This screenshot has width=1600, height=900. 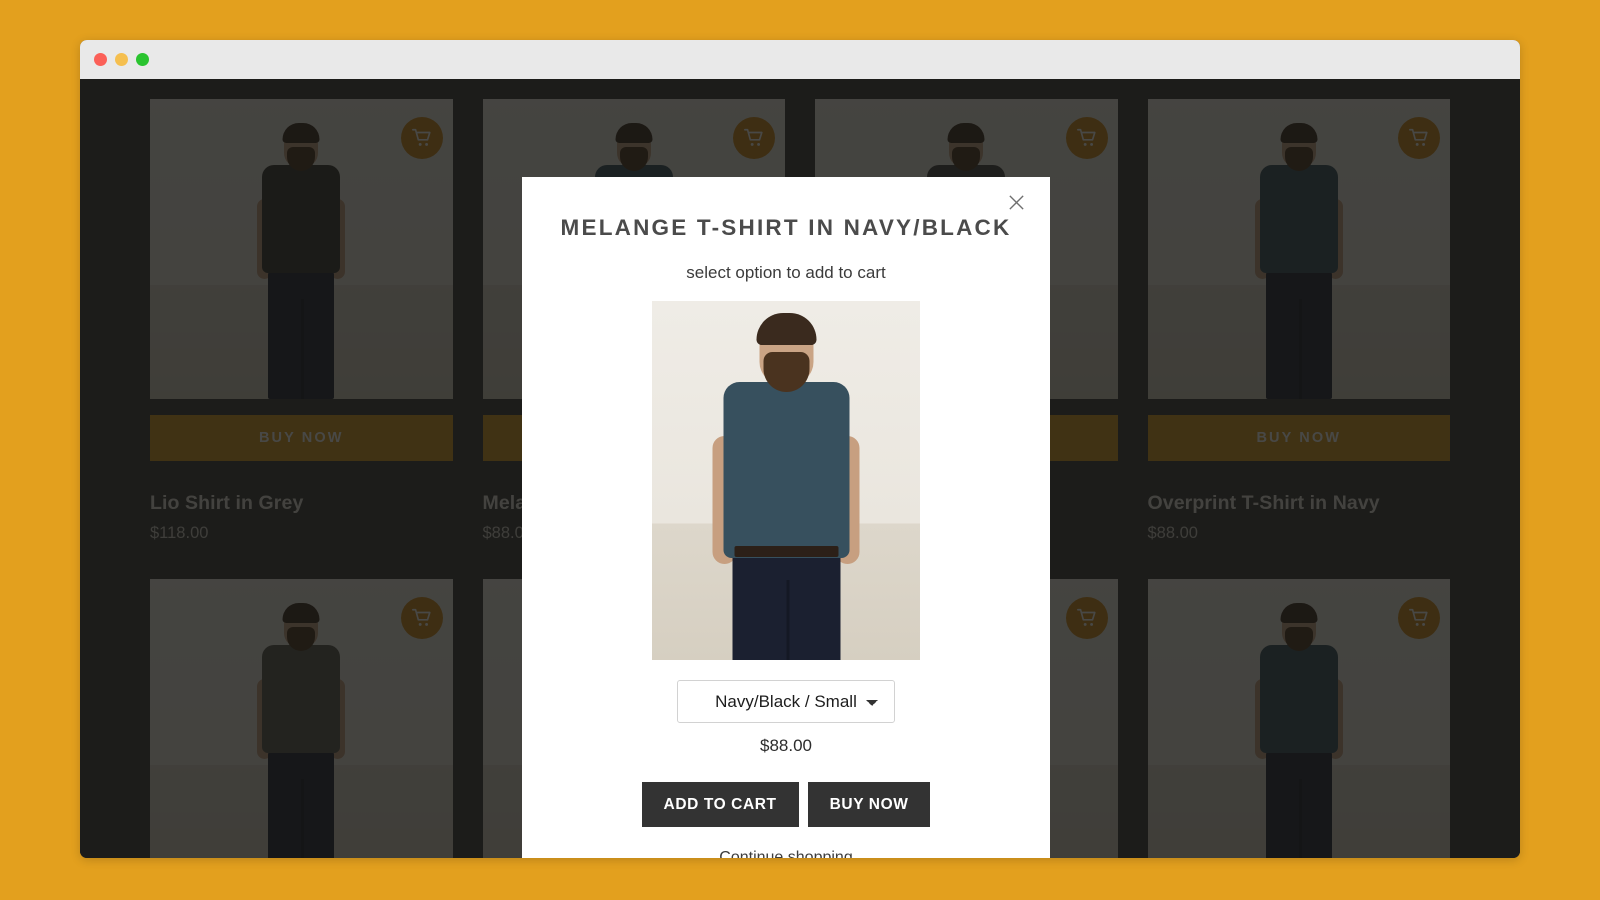 What do you see at coordinates (100, 59) in the screenshot?
I see `close-window-button` at bounding box center [100, 59].